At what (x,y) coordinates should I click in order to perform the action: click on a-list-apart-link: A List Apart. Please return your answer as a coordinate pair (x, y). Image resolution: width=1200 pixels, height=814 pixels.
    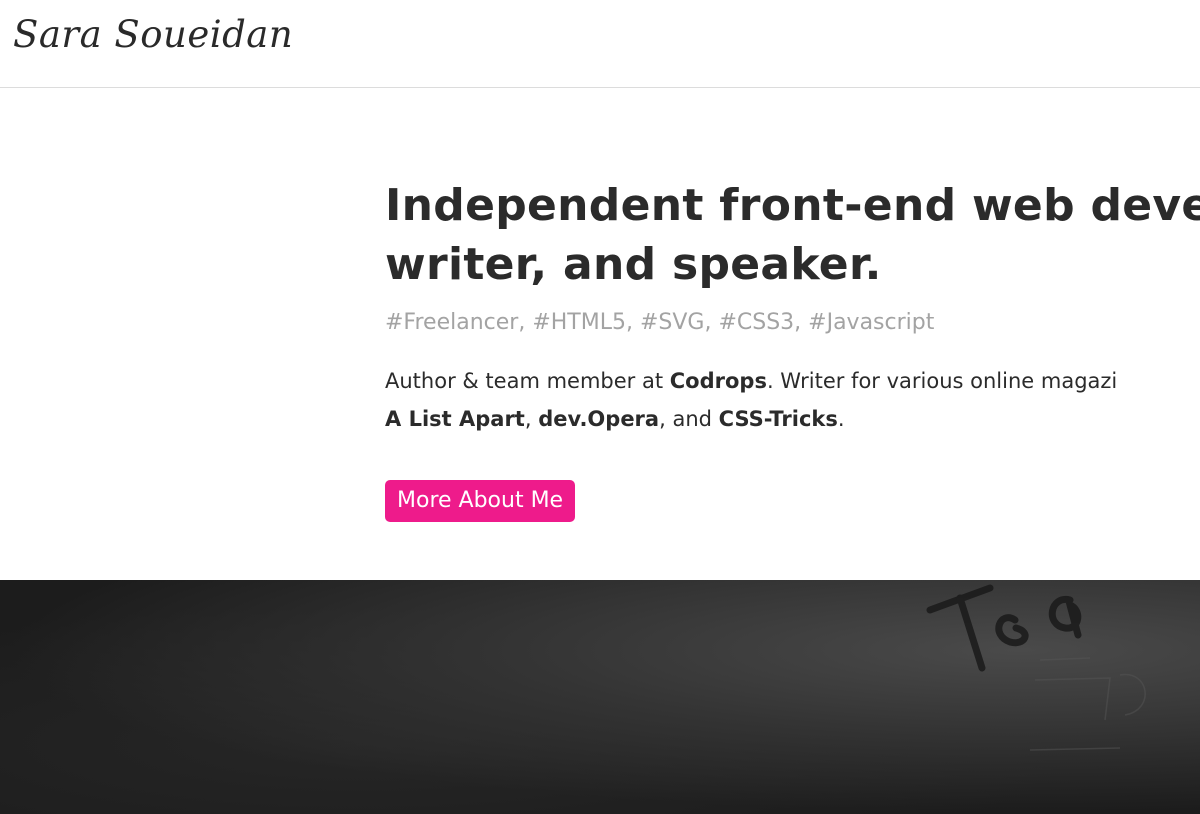
    Looking at the image, I should click on (455, 419).